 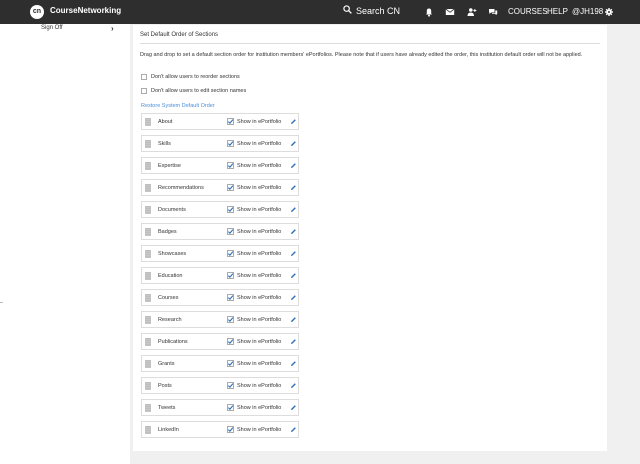 What do you see at coordinates (165, 386) in the screenshot?
I see `section-label: Posts` at bounding box center [165, 386].